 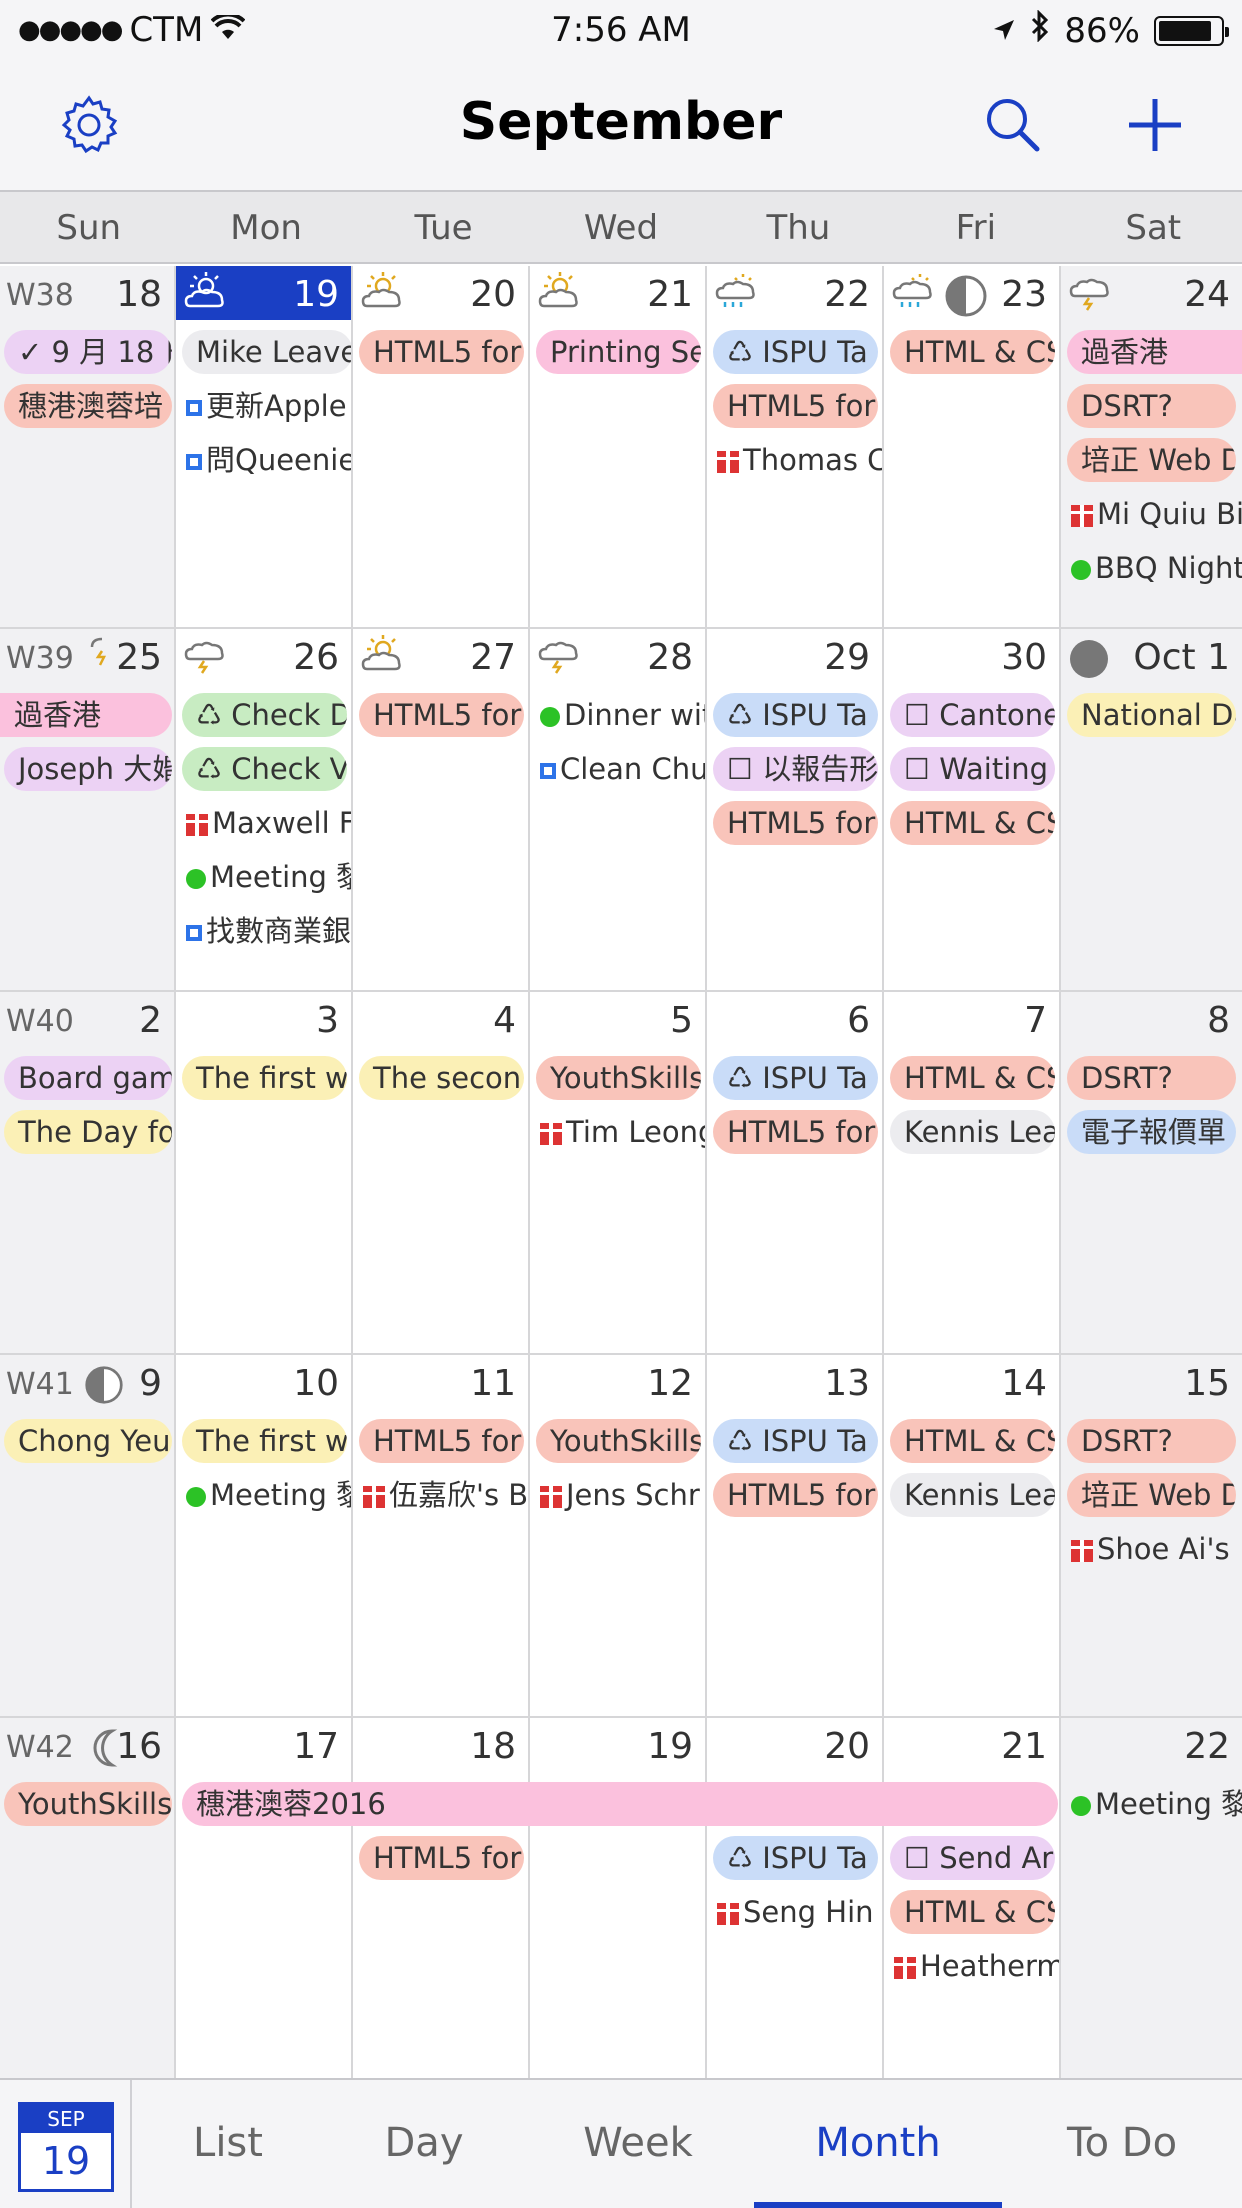 What do you see at coordinates (1151, 1172) in the screenshot?
I see `day-cell: 8 DSRT? 電子報價單` at bounding box center [1151, 1172].